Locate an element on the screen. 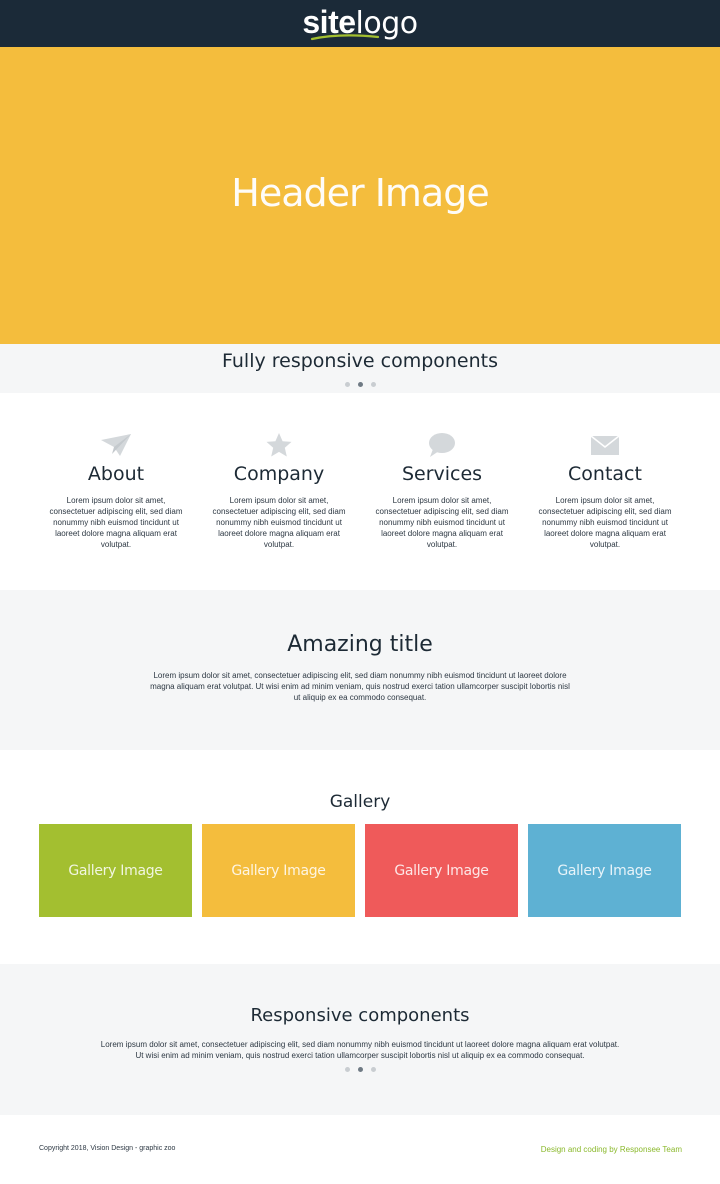 Image resolution: width=720 pixels, height=1184 pixels. feature-title: About is located at coordinates (116, 474).